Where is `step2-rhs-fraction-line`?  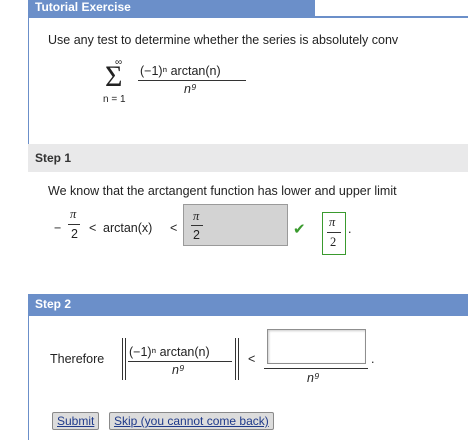 step2-rhs-fraction-line is located at coordinates (316, 368).